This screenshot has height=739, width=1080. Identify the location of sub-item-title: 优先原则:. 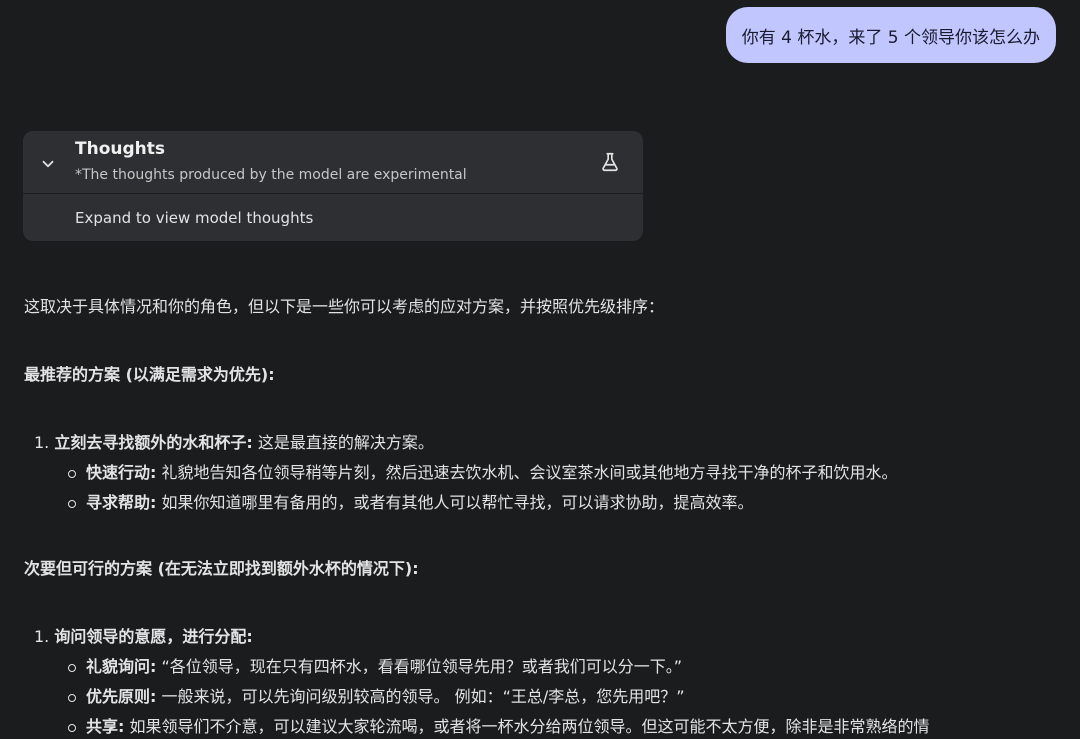
(121, 696).